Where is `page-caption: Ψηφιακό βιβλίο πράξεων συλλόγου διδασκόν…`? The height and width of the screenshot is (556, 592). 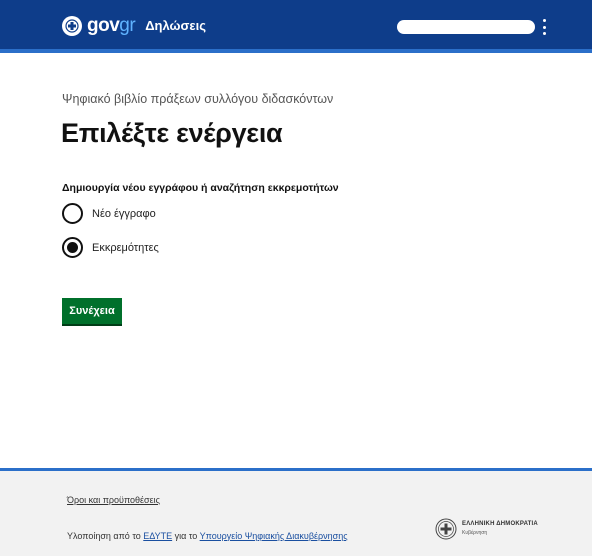
page-caption: Ψηφιακό βιβλίο πράξεων συλλόγου διδασκόν… is located at coordinates (198, 99).